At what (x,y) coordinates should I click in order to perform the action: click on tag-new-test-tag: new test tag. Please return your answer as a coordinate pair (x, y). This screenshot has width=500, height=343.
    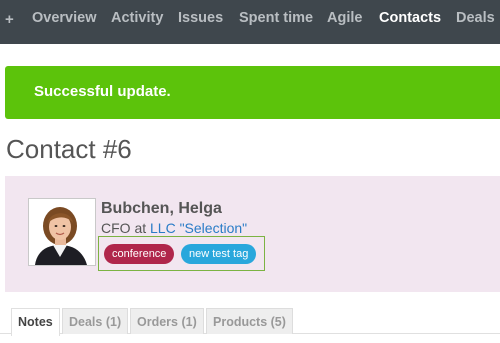
    Looking at the image, I should click on (219, 254).